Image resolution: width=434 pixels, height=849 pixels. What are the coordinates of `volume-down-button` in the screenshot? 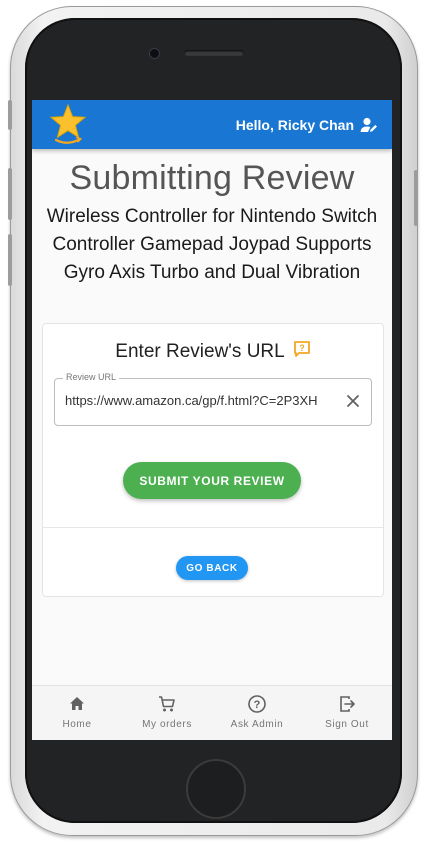 It's located at (10, 260).